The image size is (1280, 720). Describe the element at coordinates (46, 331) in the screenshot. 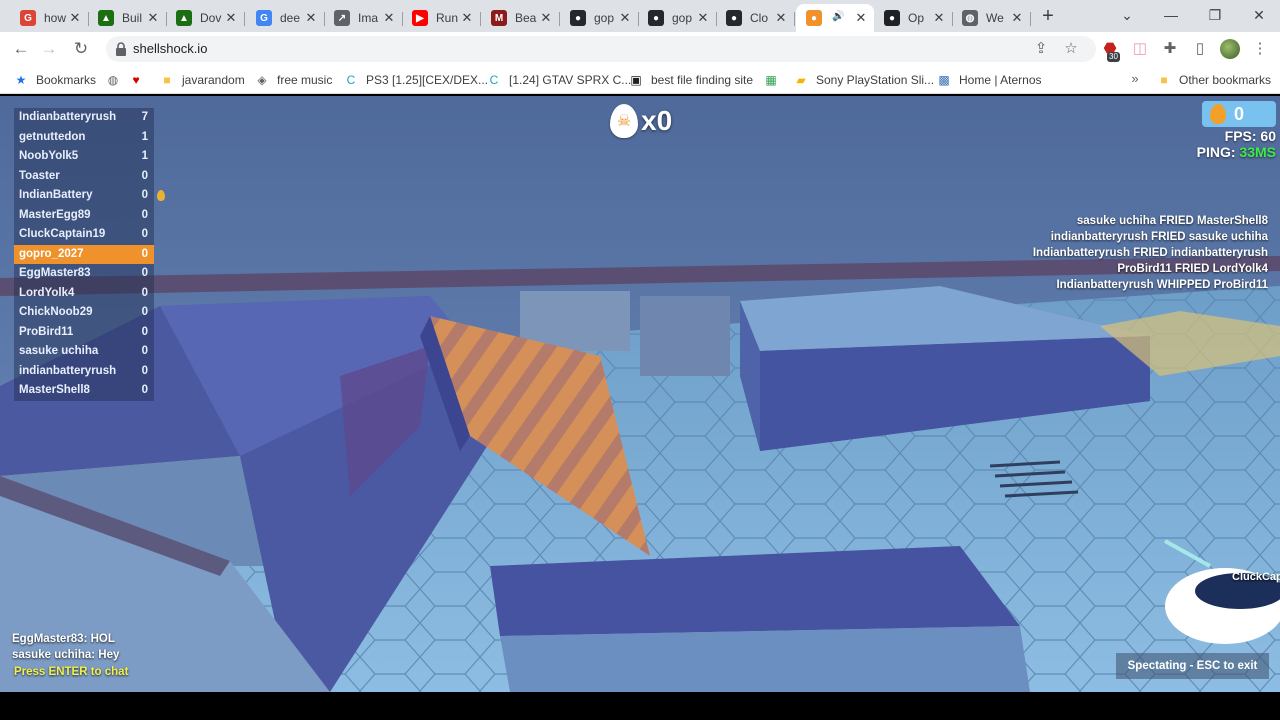

I see `player-name: ProBird11` at that location.